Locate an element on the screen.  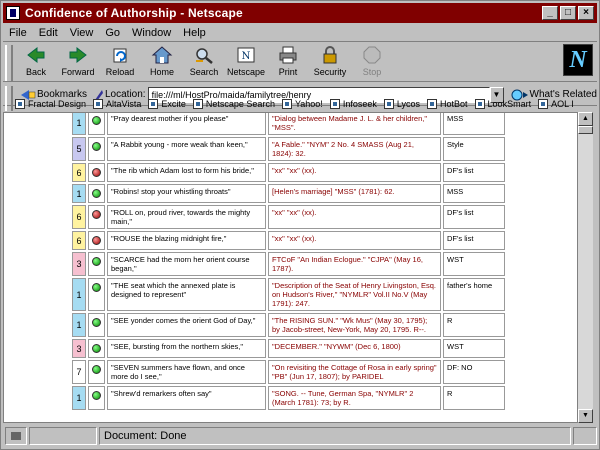
stop-button: Stop is located at coordinates (372, 62).